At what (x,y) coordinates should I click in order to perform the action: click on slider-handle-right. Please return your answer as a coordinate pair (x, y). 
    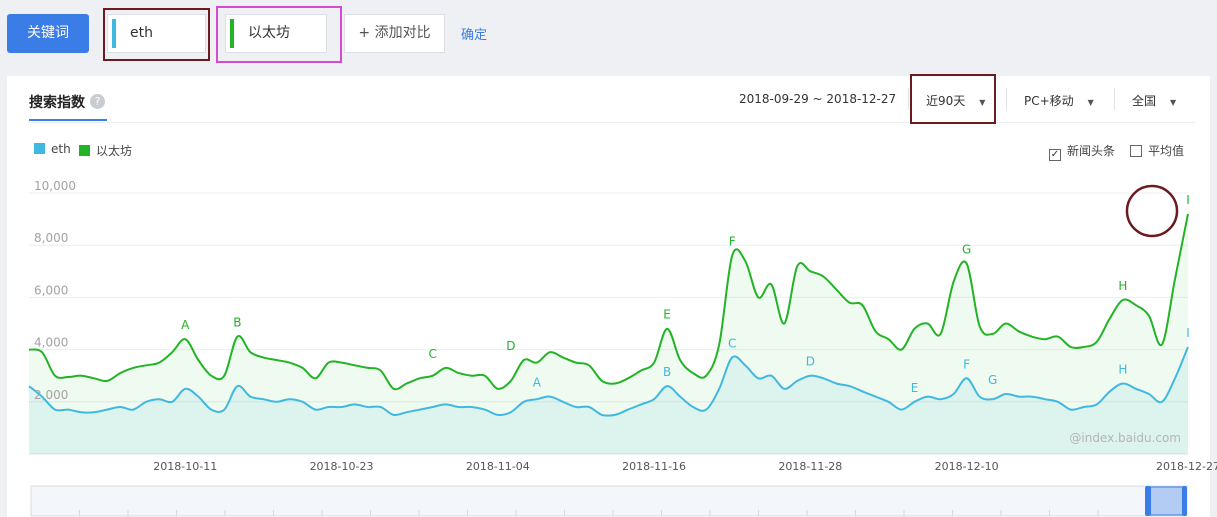
    Looking at the image, I should click on (1184, 501).